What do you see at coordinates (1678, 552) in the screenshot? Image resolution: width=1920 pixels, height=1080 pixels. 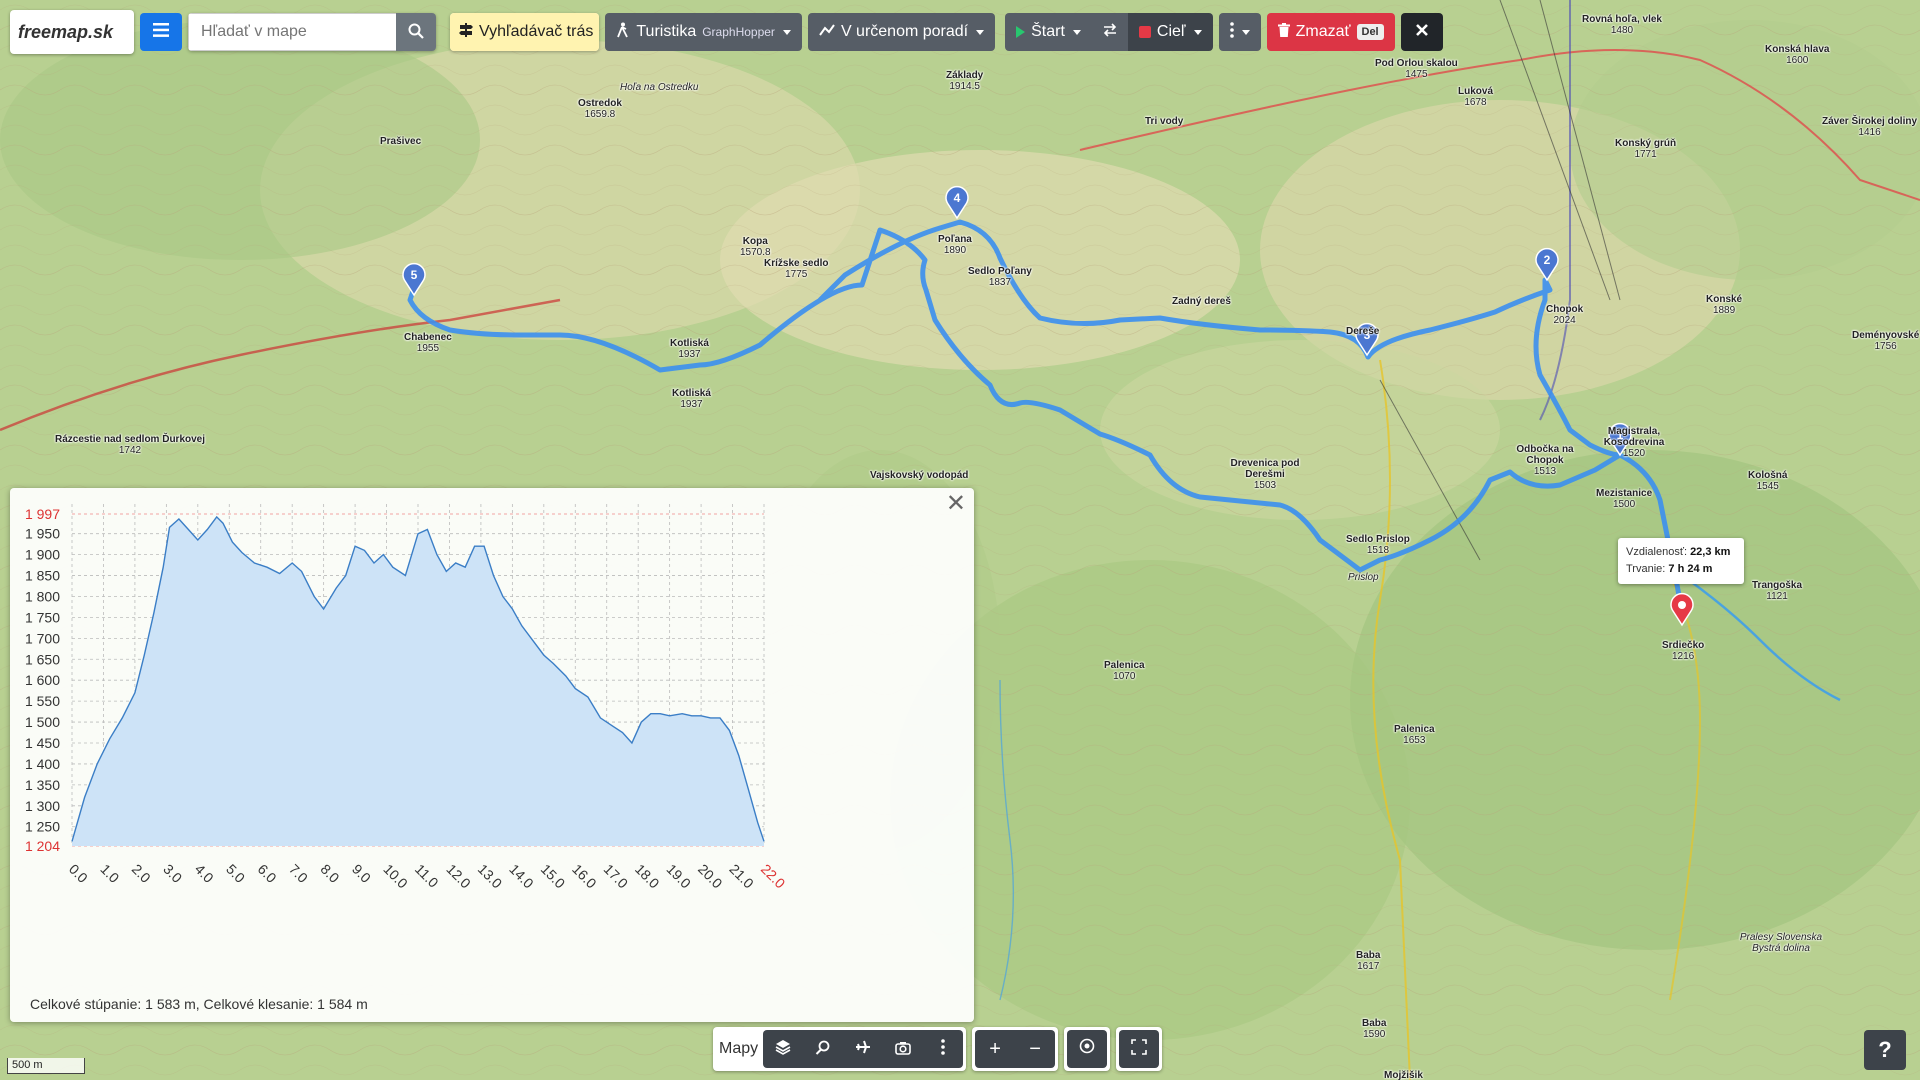 I see `distance-row: Vzdialenosť: 22,3 km` at bounding box center [1678, 552].